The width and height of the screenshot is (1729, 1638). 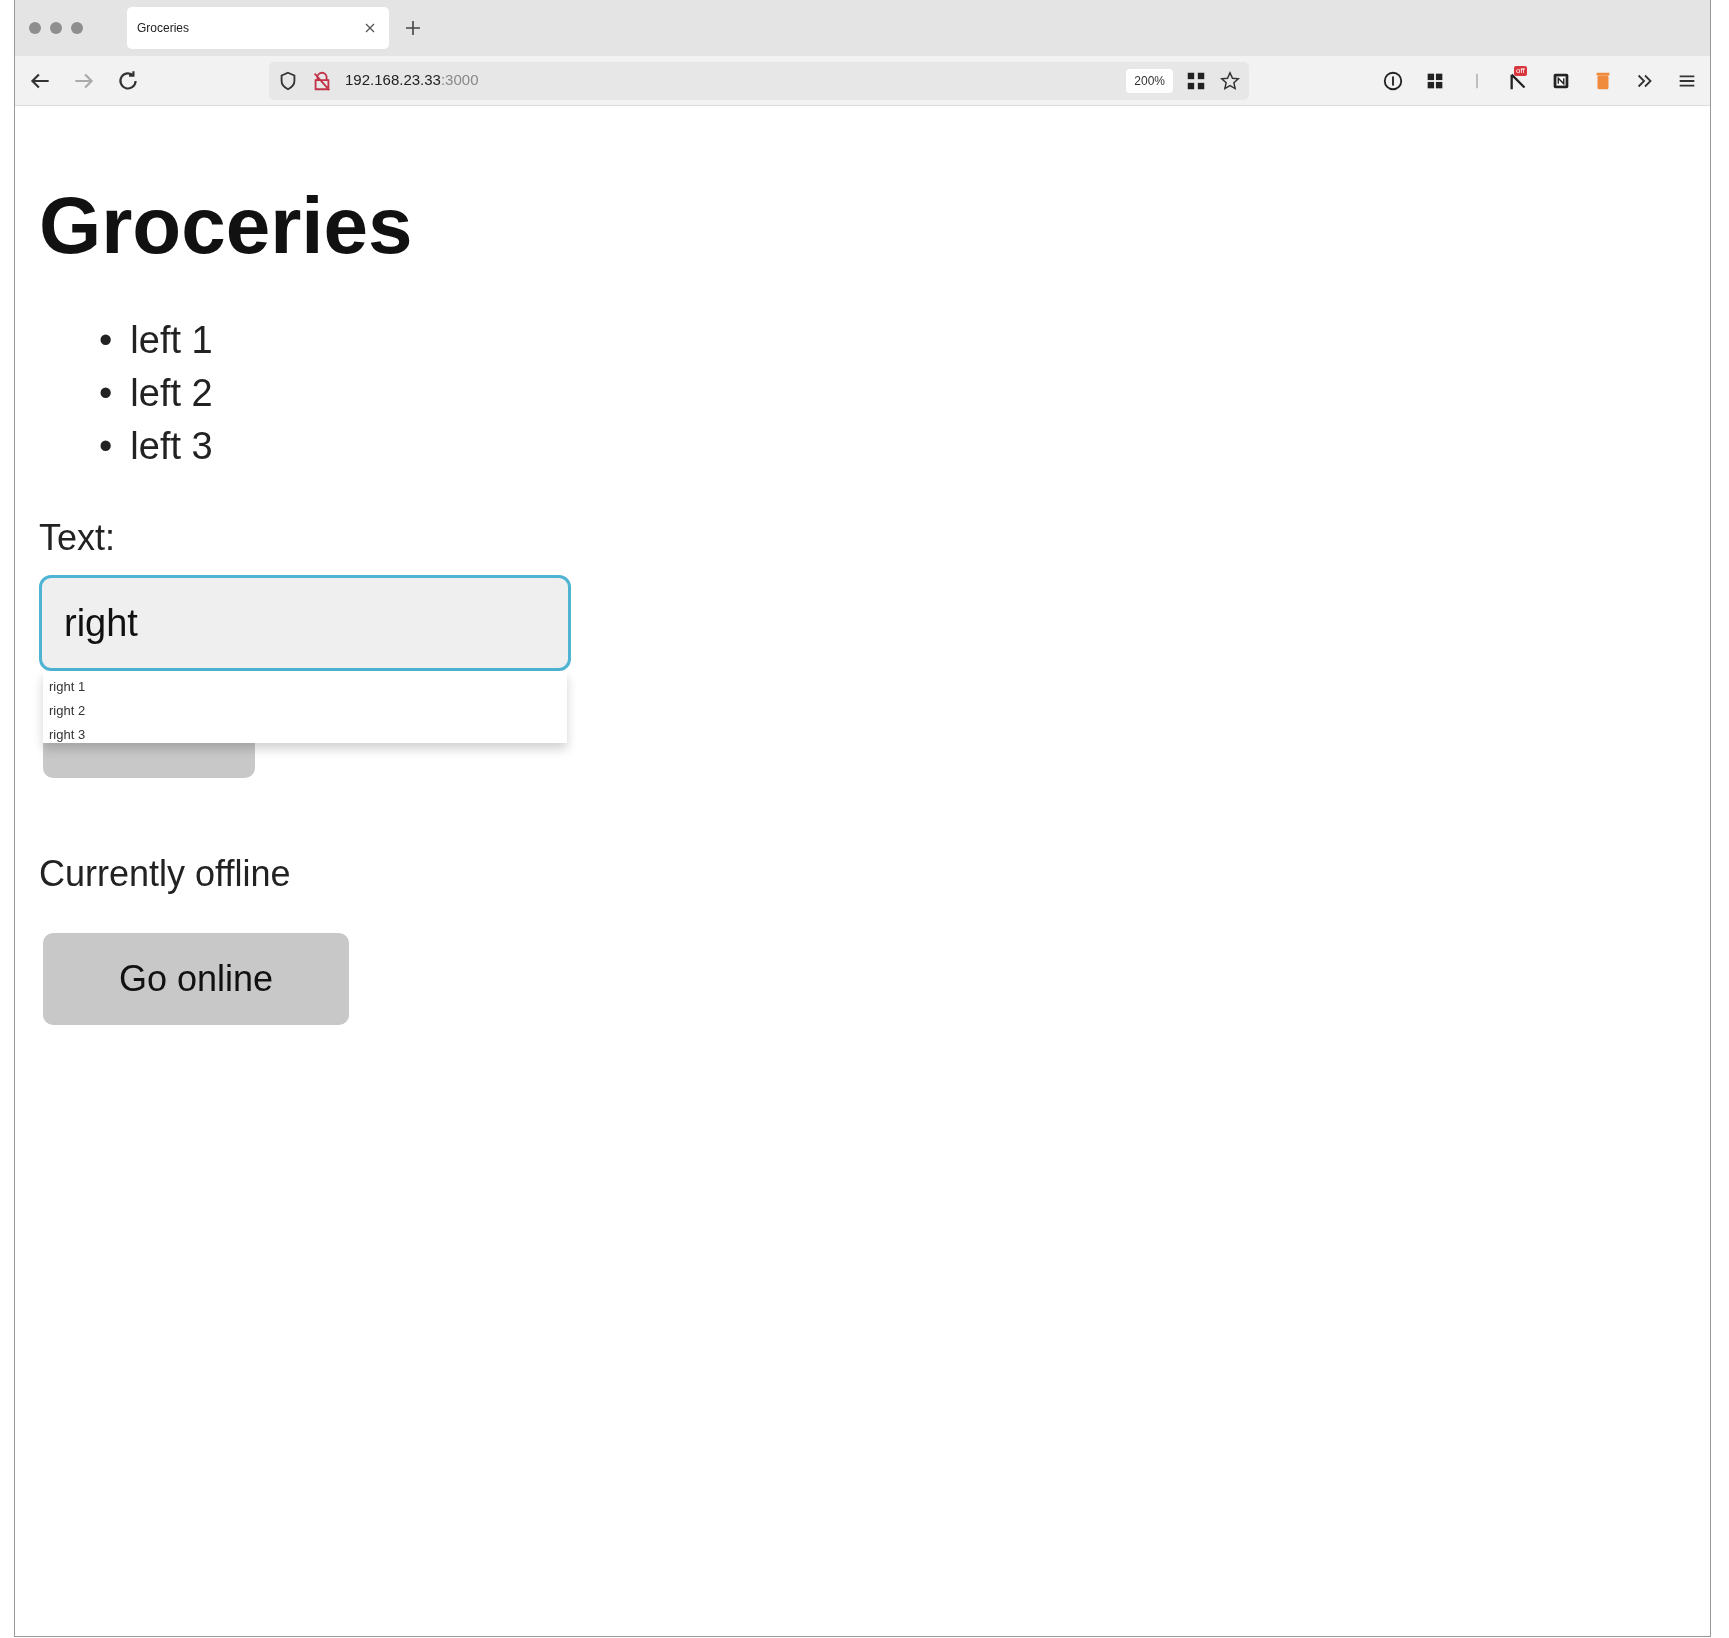 I want to click on status-badge: off, so click(x=1520, y=70).